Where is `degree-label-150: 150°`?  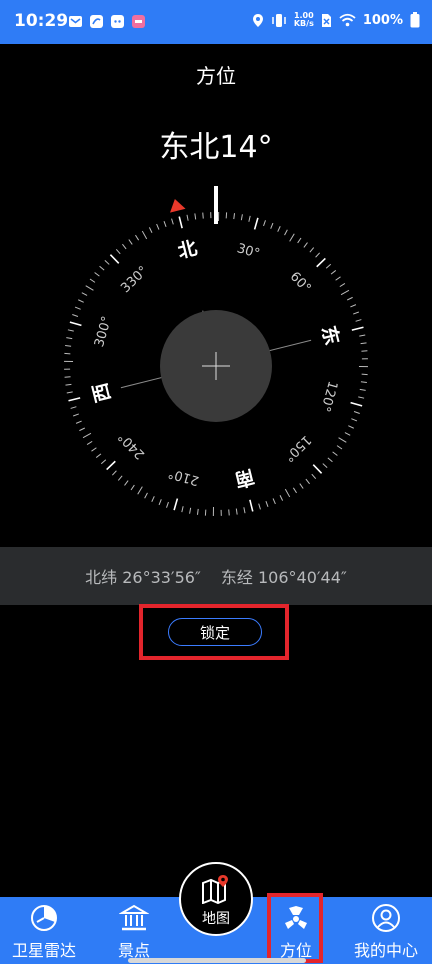
degree-label-150: 150° is located at coordinates (297, 448).